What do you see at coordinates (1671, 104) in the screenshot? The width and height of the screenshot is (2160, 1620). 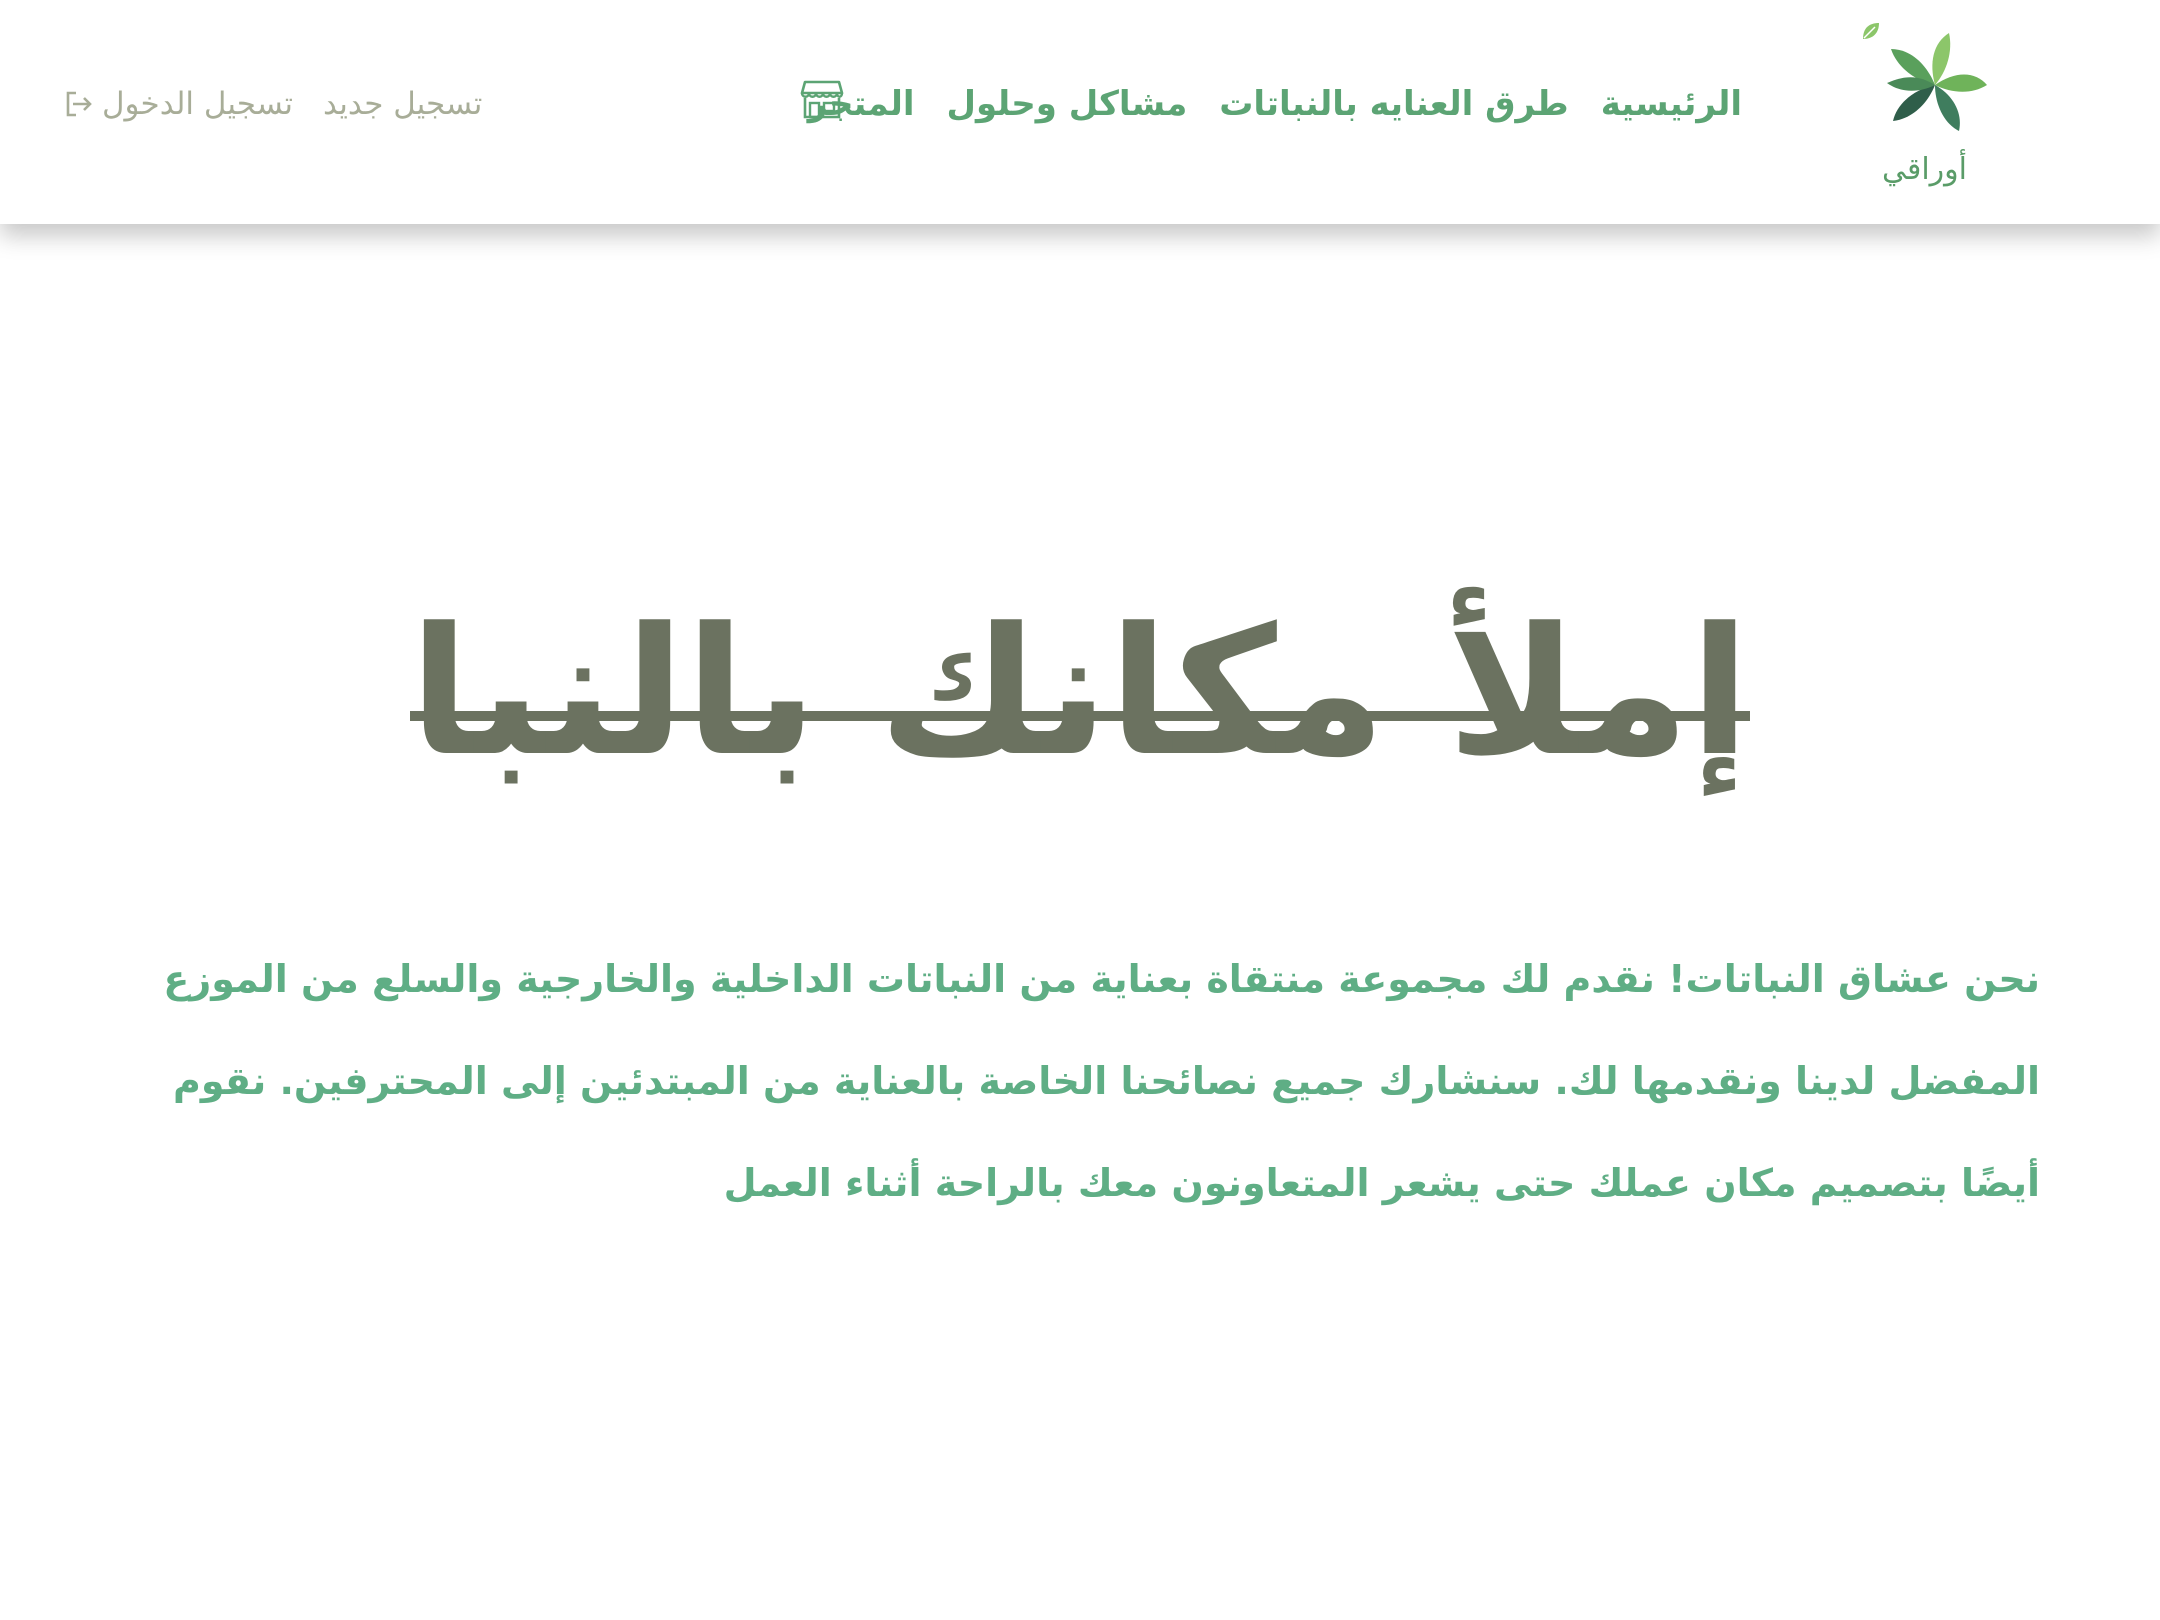 I see `nav-item-home: الرئيسية` at bounding box center [1671, 104].